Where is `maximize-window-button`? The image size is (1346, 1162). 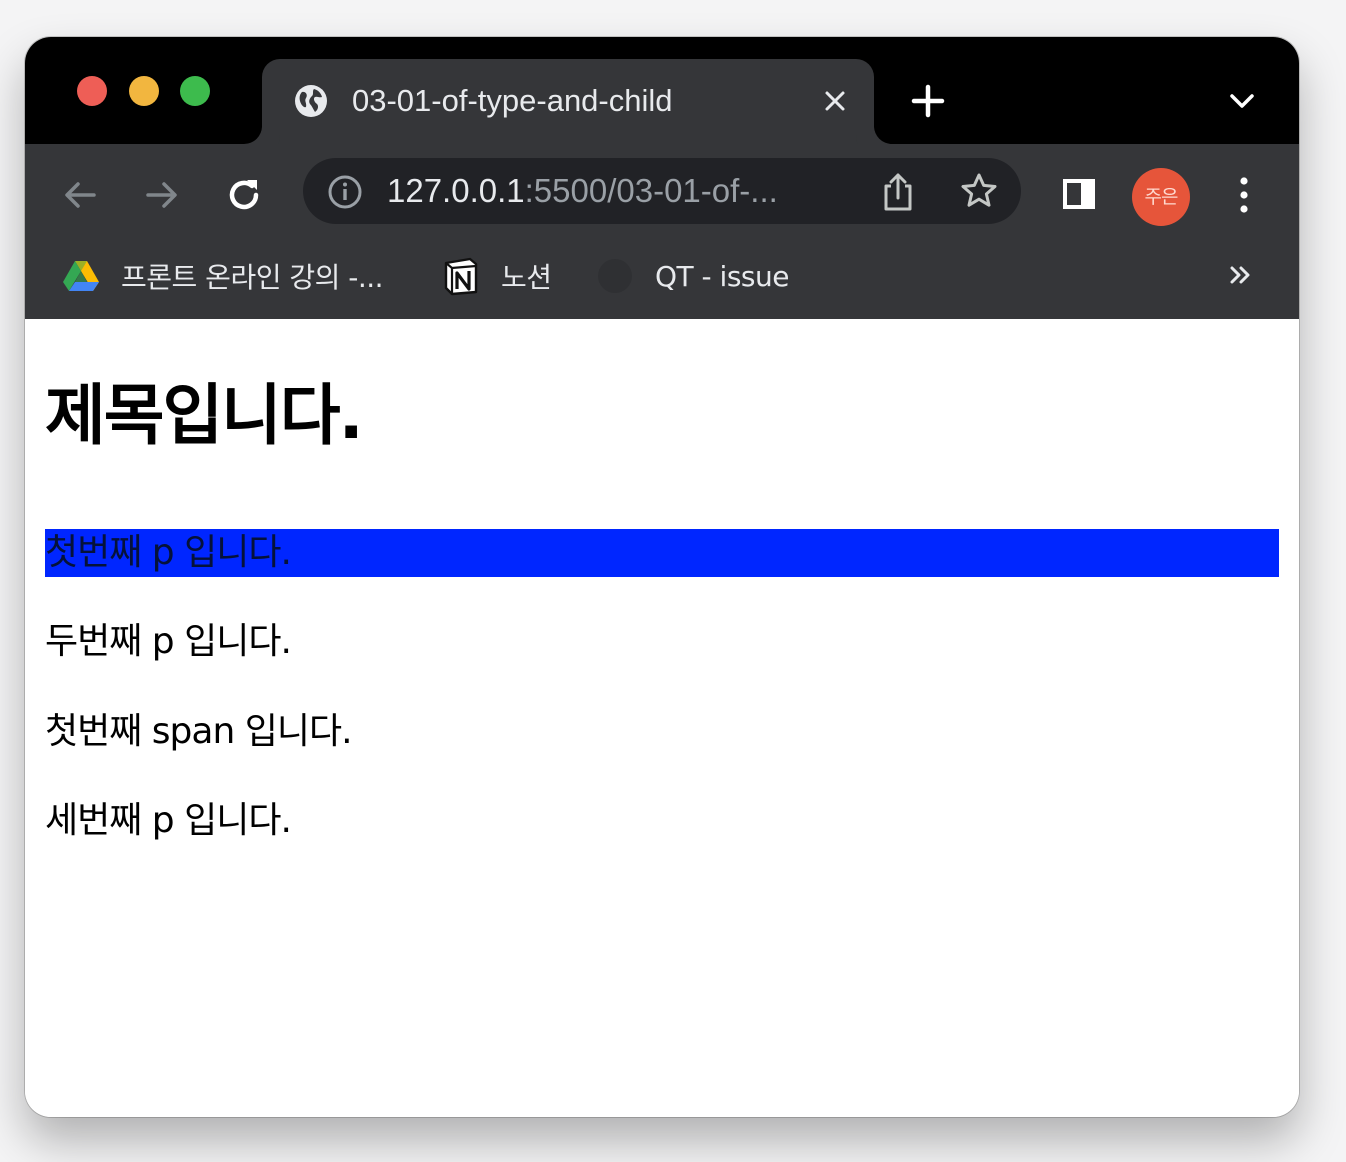
maximize-window-button is located at coordinates (195, 91).